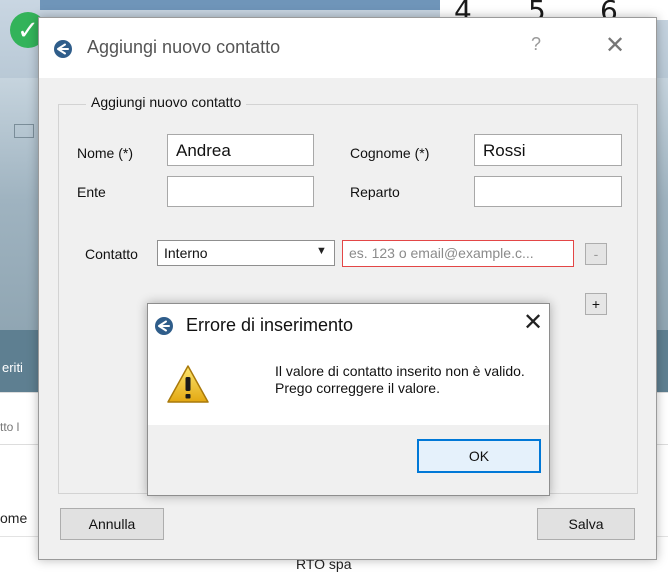 This screenshot has width=668, height=574. I want to click on warning-icon, so click(188, 386).